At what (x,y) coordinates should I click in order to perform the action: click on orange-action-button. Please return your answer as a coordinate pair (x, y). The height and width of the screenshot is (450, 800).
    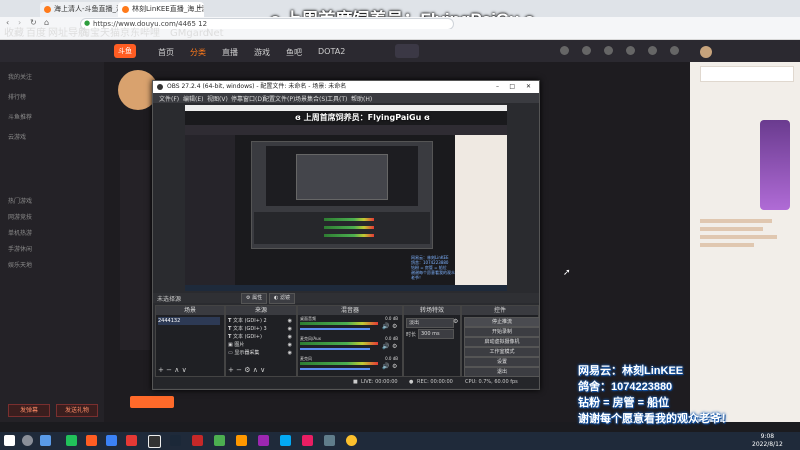
    Looking at the image, I should click on (152, 402).